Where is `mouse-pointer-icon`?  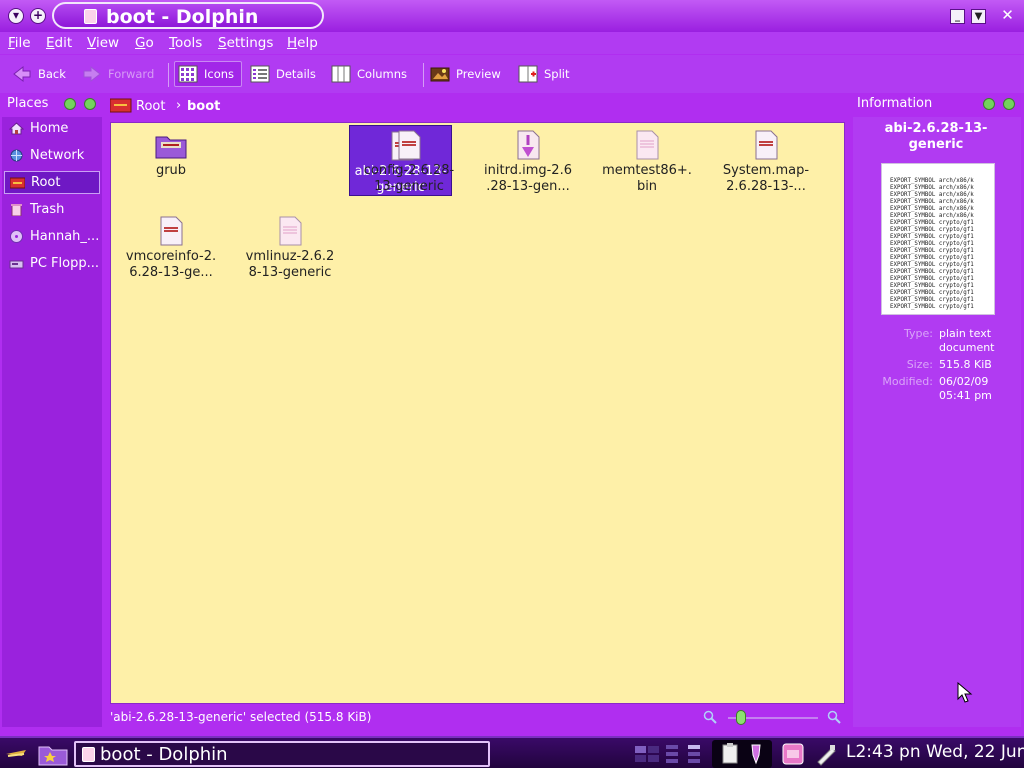
mouse-pointer-icon is located at coordinates (965, 692).